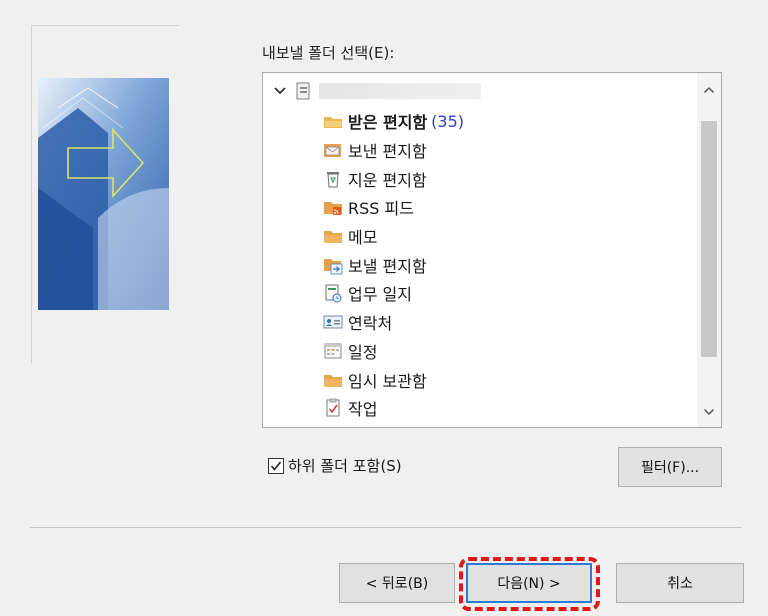 The image size is (768, 616). I want to click on export-folder-label: 내보낼 폴더 선택(E):, so click(328, 53).